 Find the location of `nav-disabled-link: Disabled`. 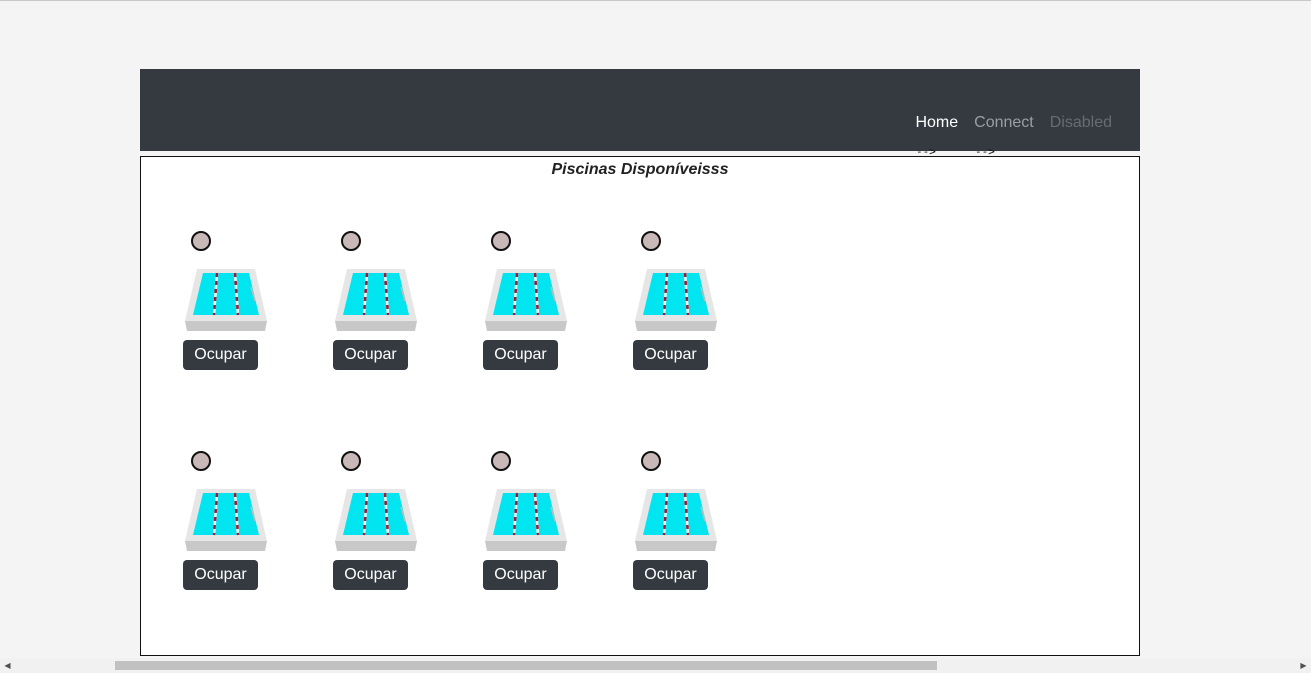

nav-disabled-link: Disabled is located at coordinates (1080, 122).